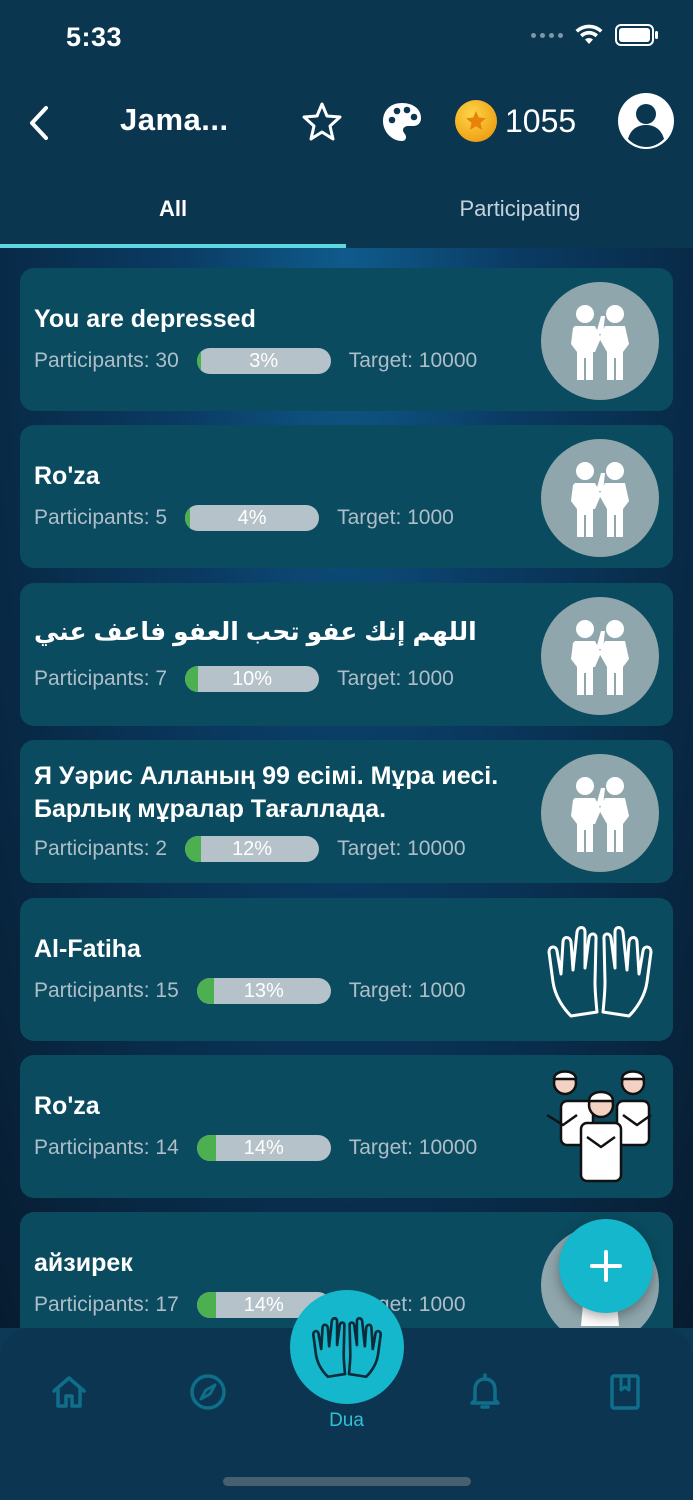 The image size is (693, 1500). I want to click on compass-icon, so click(208, 1392).